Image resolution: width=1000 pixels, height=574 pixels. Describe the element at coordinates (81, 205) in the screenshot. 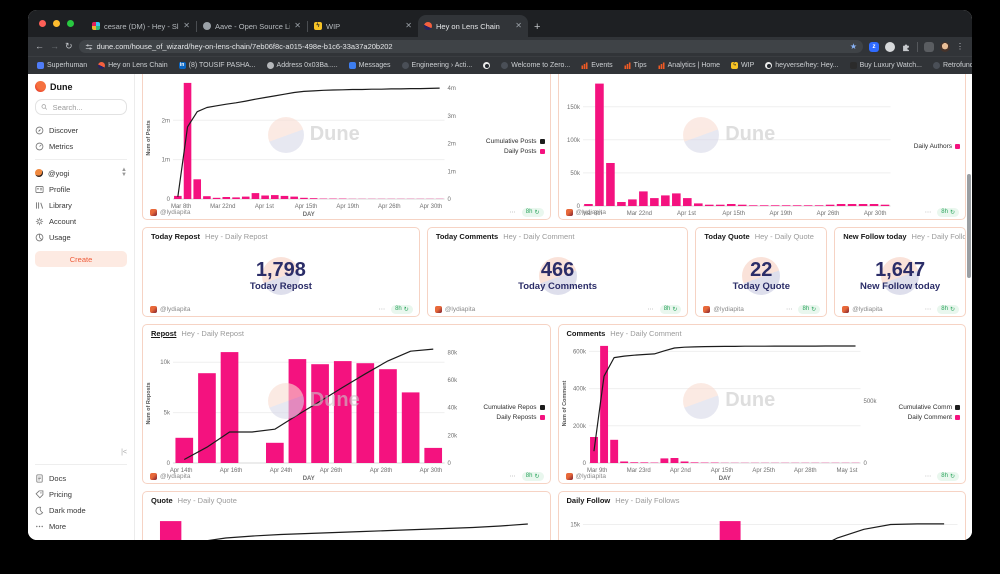

I see `sidebar-item-library: Library` at that location.